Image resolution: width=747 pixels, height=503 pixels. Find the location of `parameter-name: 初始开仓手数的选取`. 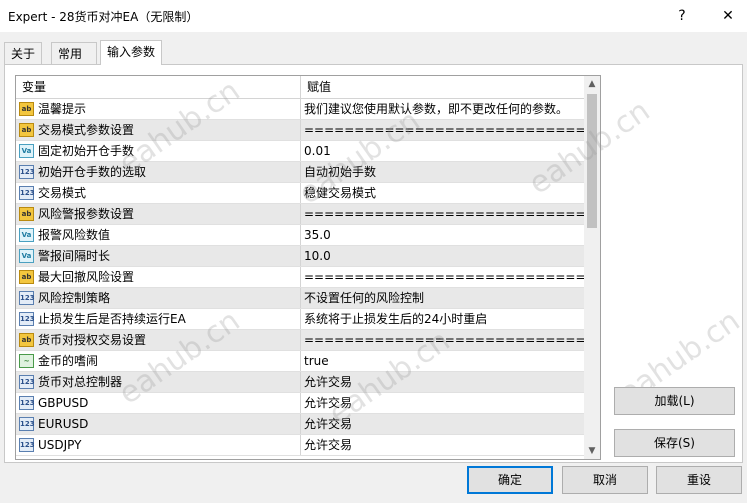

parameter-name: 初始开仓手数的选取 is located at coordinates (92, 172).